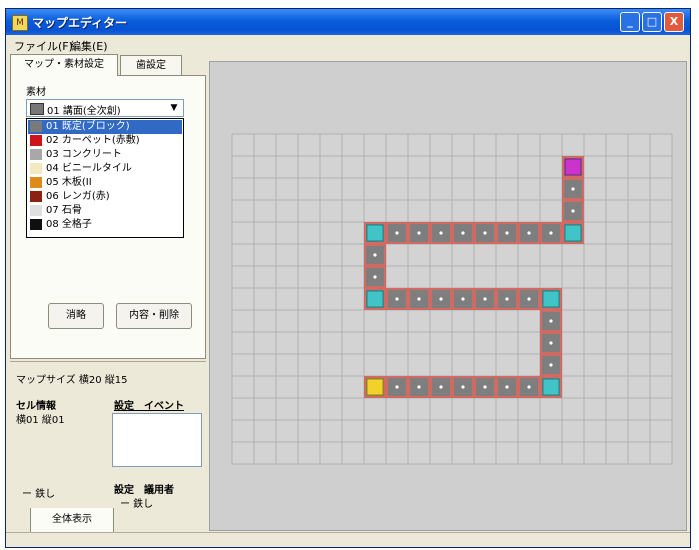 Image resolution: width=699 pixels, height=550 pixels. I want to click on dropdown-item: 05 木板(II, so click(105, 183).